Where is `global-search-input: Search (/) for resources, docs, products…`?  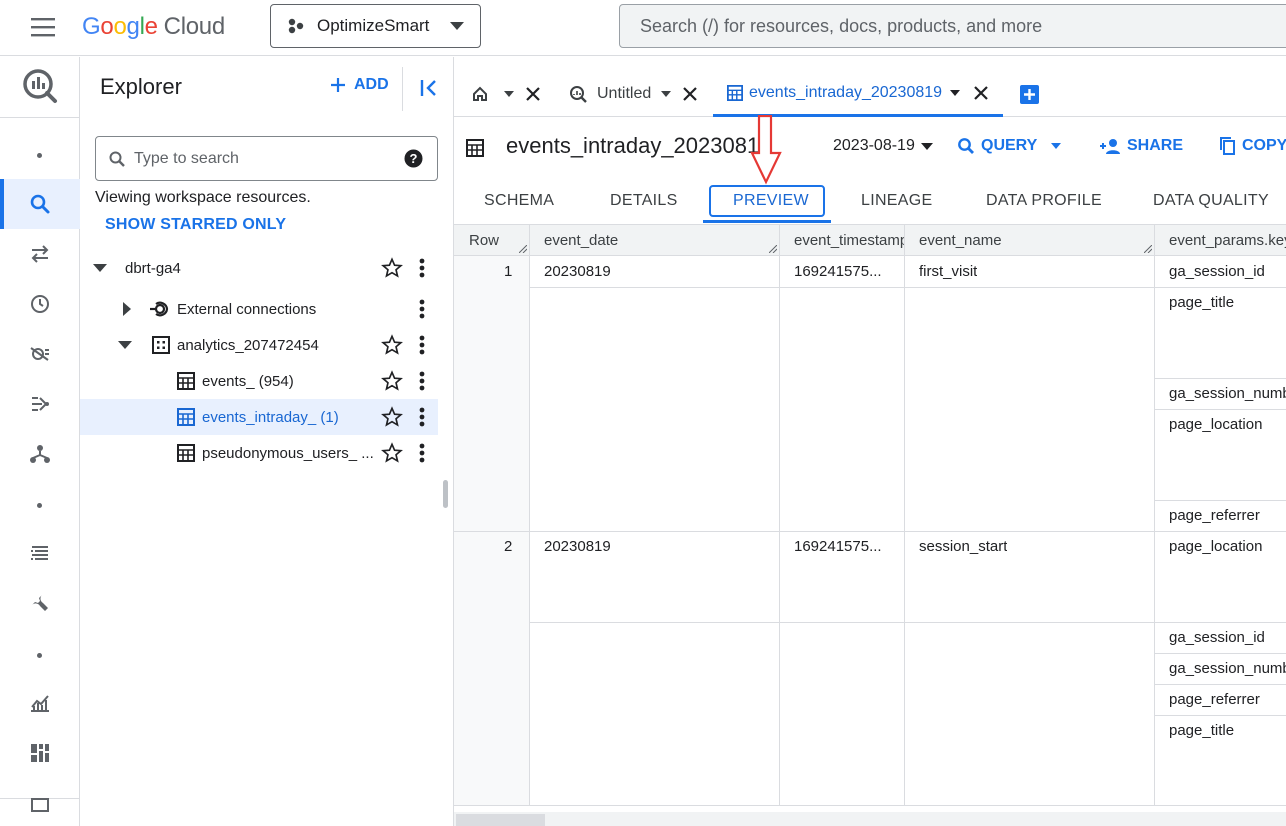
global-search-input: Search (/) for resources, docs, products… is located at coordinates (952, 26).